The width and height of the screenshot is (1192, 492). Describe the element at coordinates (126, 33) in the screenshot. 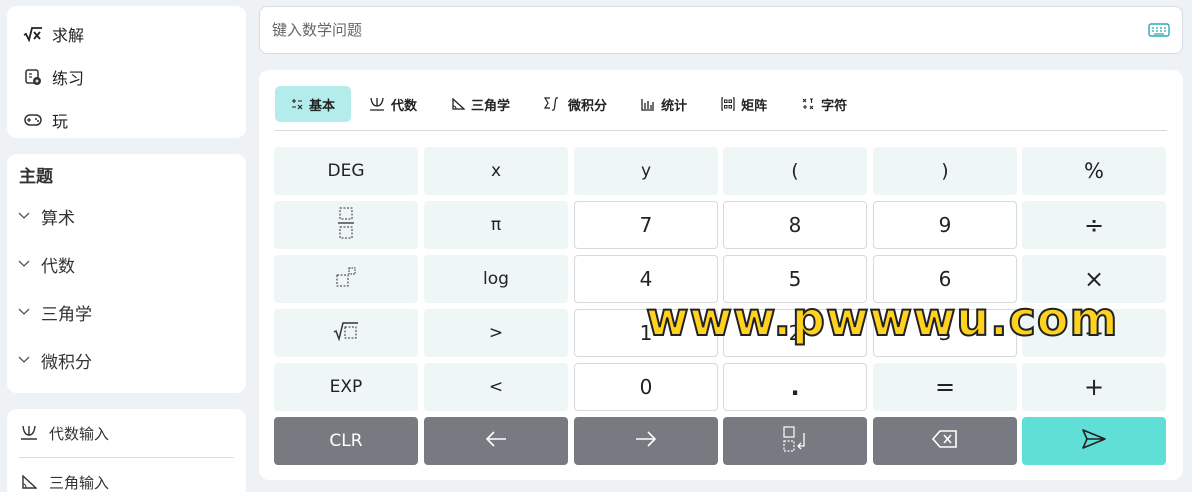

I see `mode-solve: 求解` at that location.